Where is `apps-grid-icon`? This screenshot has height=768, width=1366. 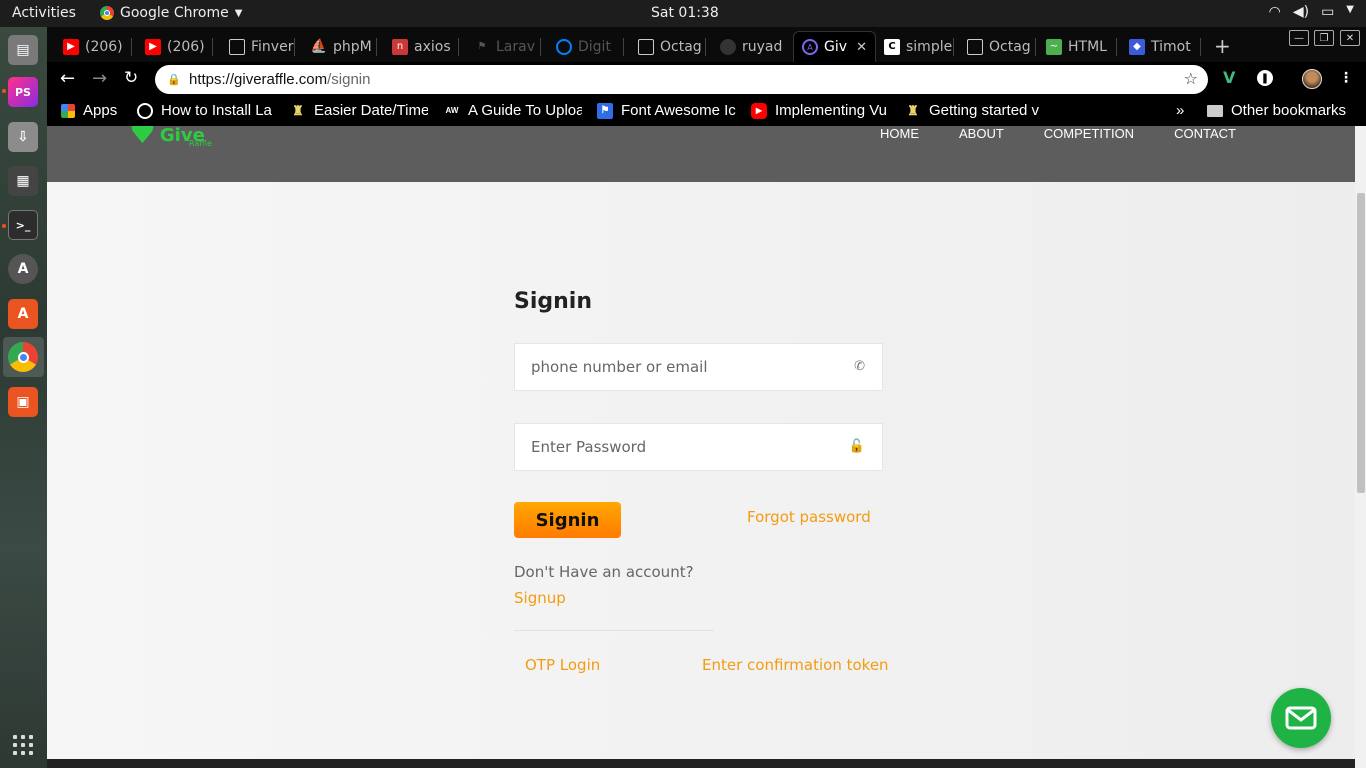 apps-grid-icon is located at coordinates (68, 110).